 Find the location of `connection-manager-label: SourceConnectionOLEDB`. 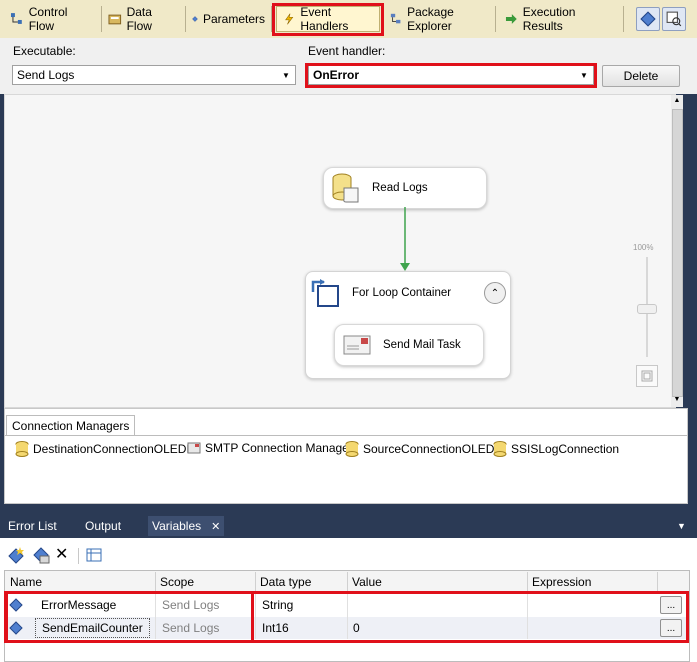

connection-manager-label: SourceConnectionOLEDB is located at coordinates (433, 449).